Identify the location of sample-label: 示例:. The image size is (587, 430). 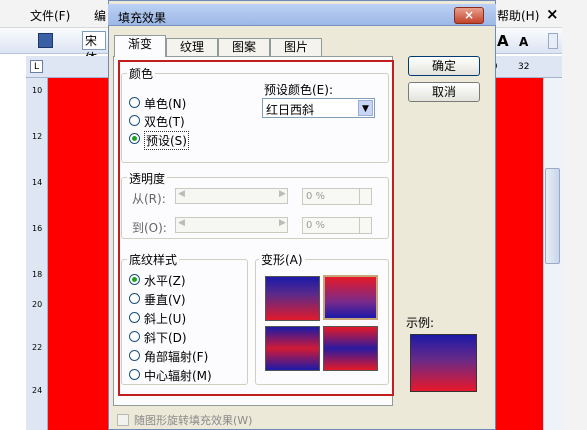
(420, 323).